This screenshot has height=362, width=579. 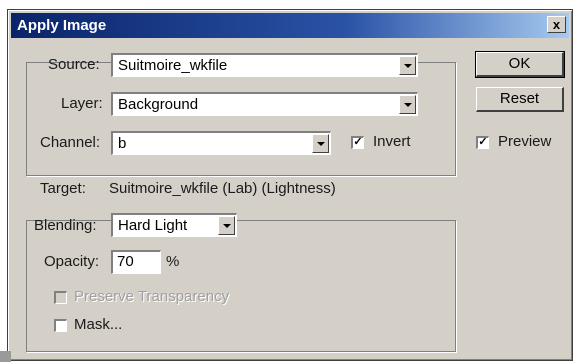 What do you see at coordinates (290, 25) in the screenshot?
I see `title-bar: Apply Image x` at bounding box center [290, 25].